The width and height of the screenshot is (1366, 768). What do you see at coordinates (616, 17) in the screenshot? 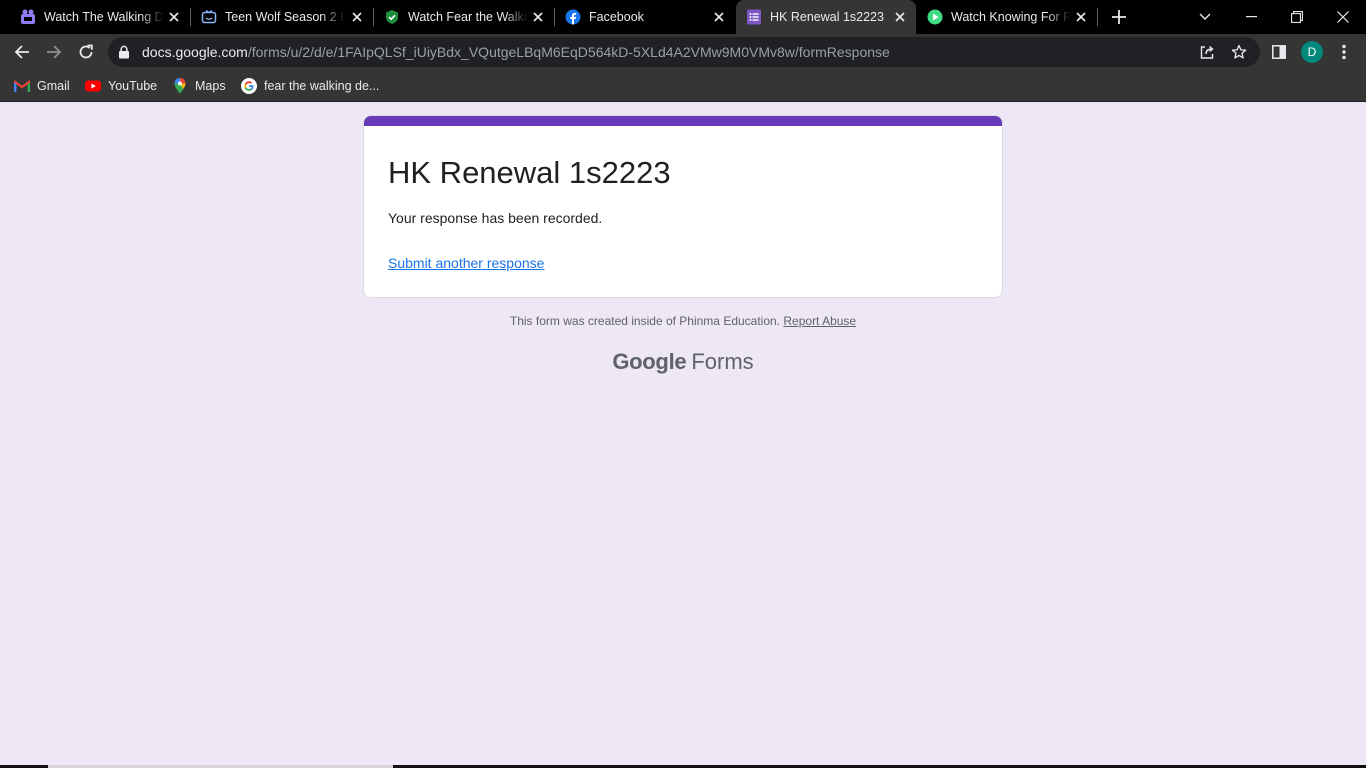
I see `tab-title: Facebook` at bounding box center [616, 17].